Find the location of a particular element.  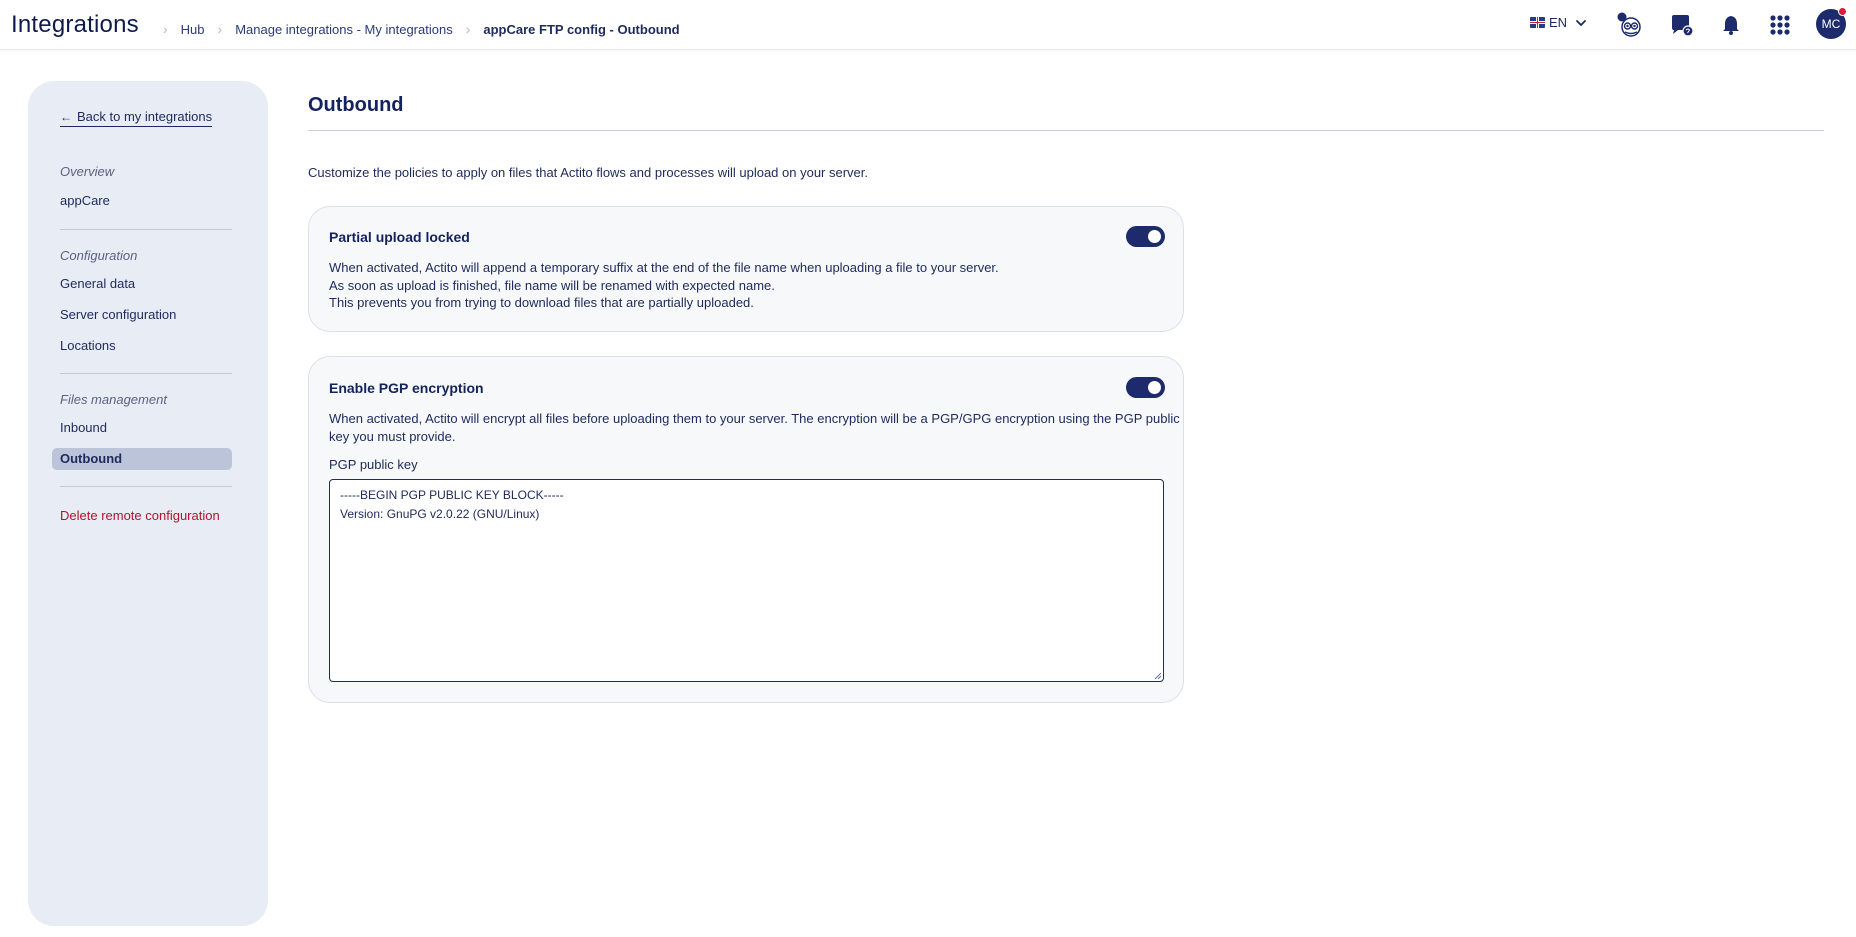

section-label-overview: Overview is located at coordinates (87, 171).